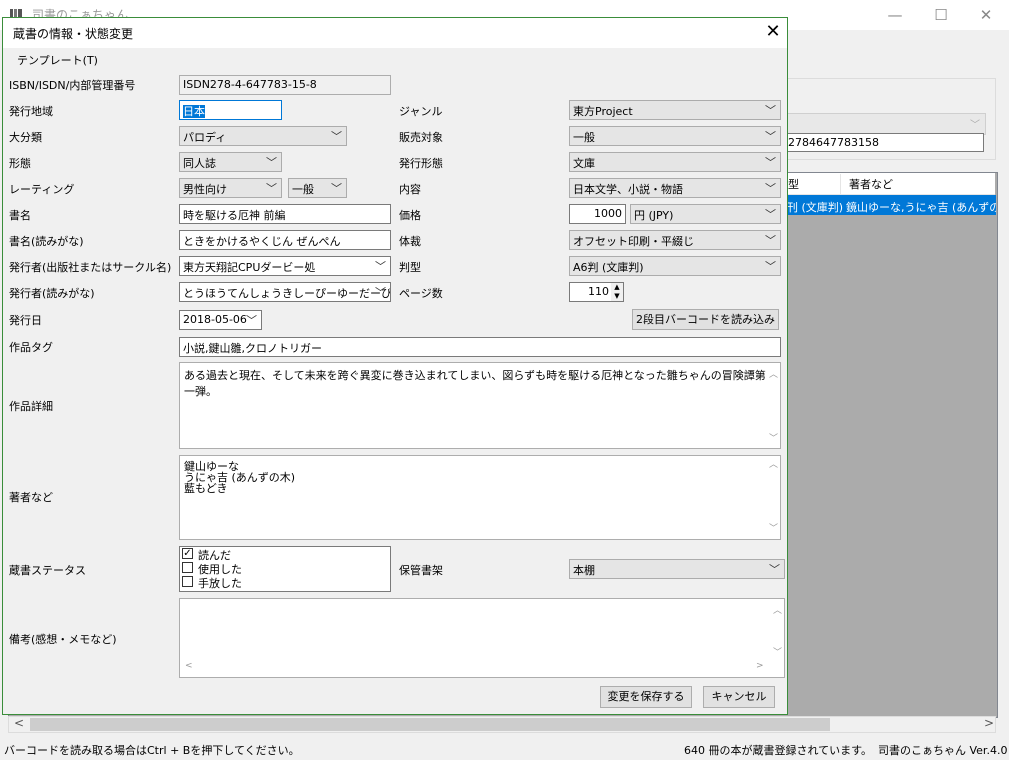 This screenshot has width=1009, height=760. Describe the element at coordinates (57, 60) in the screenshot. I see `menu-template: テンプレート(T)` at that location.